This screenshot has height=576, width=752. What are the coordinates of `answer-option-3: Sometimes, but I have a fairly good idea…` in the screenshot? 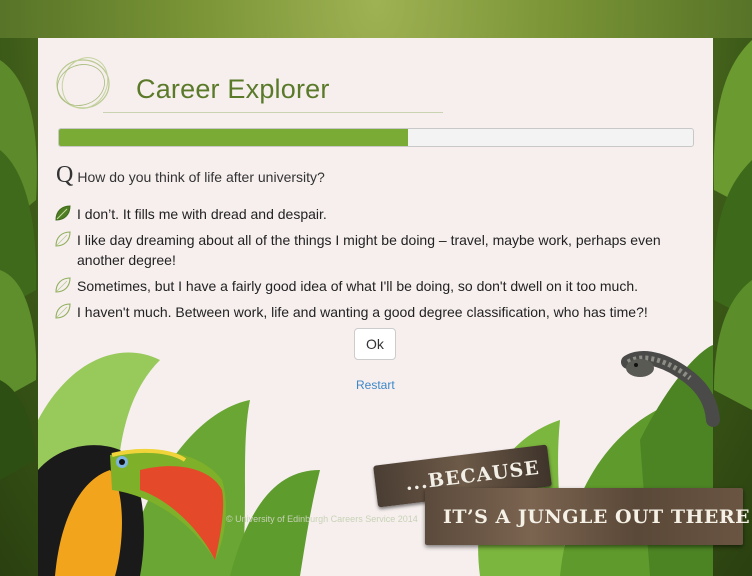 It's located at (369, 286).